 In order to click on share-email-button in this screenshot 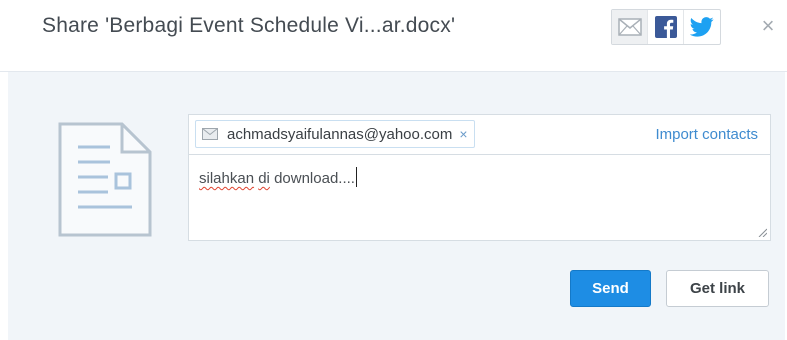, I will do `click(630, 27)`.